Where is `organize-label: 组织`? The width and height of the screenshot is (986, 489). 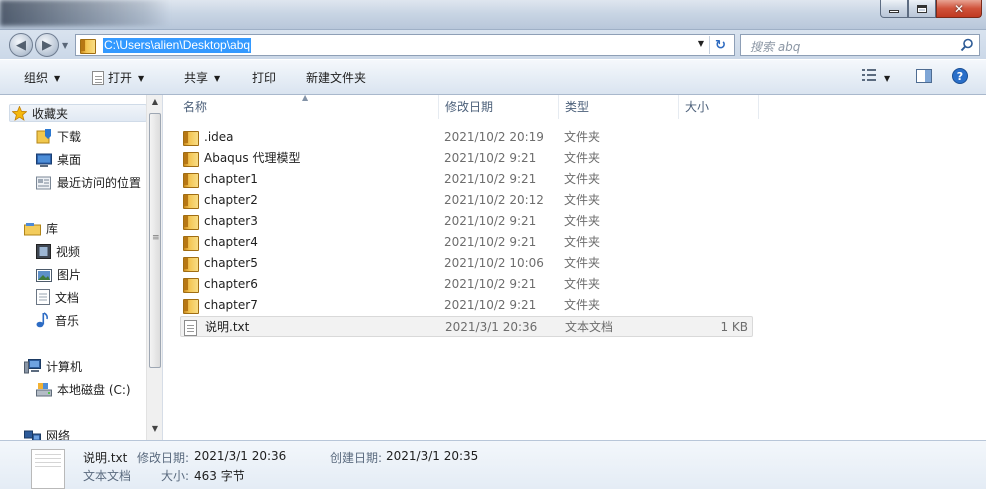 organize-label: 组织 is located at coordinates (36, 78).